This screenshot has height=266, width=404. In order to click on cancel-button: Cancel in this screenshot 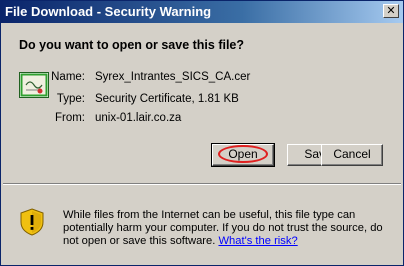, I will do `click(352, 155)`.